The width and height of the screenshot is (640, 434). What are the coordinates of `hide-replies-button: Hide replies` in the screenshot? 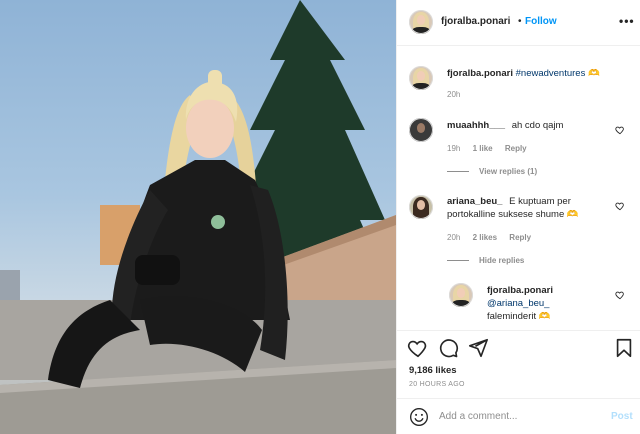 It's located at (485, 260).